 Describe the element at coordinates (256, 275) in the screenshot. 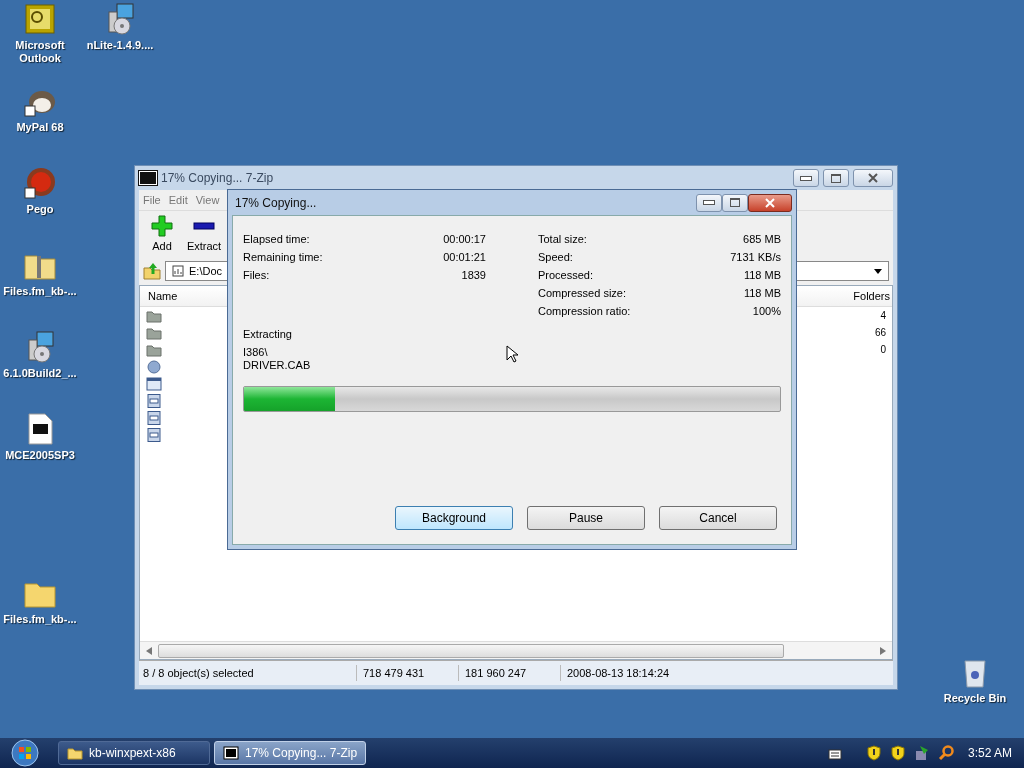

I see `stat-label: Files:` at that location.